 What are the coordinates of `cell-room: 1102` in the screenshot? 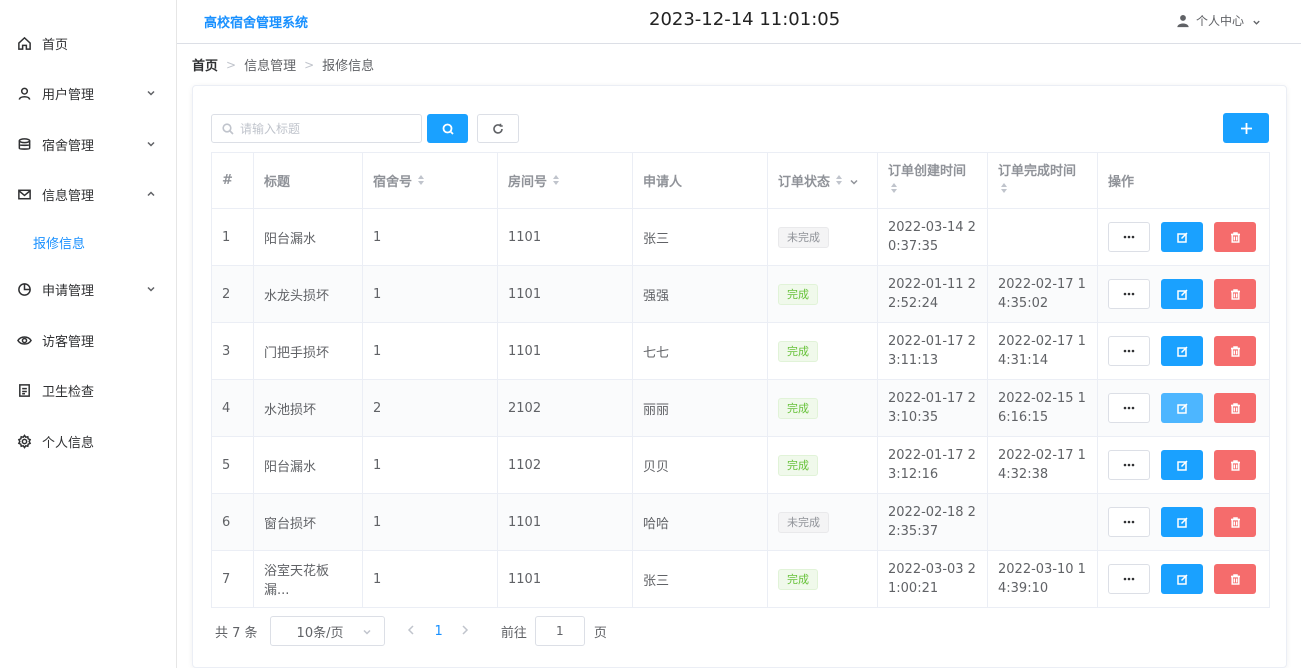 It's located at (565, 465).